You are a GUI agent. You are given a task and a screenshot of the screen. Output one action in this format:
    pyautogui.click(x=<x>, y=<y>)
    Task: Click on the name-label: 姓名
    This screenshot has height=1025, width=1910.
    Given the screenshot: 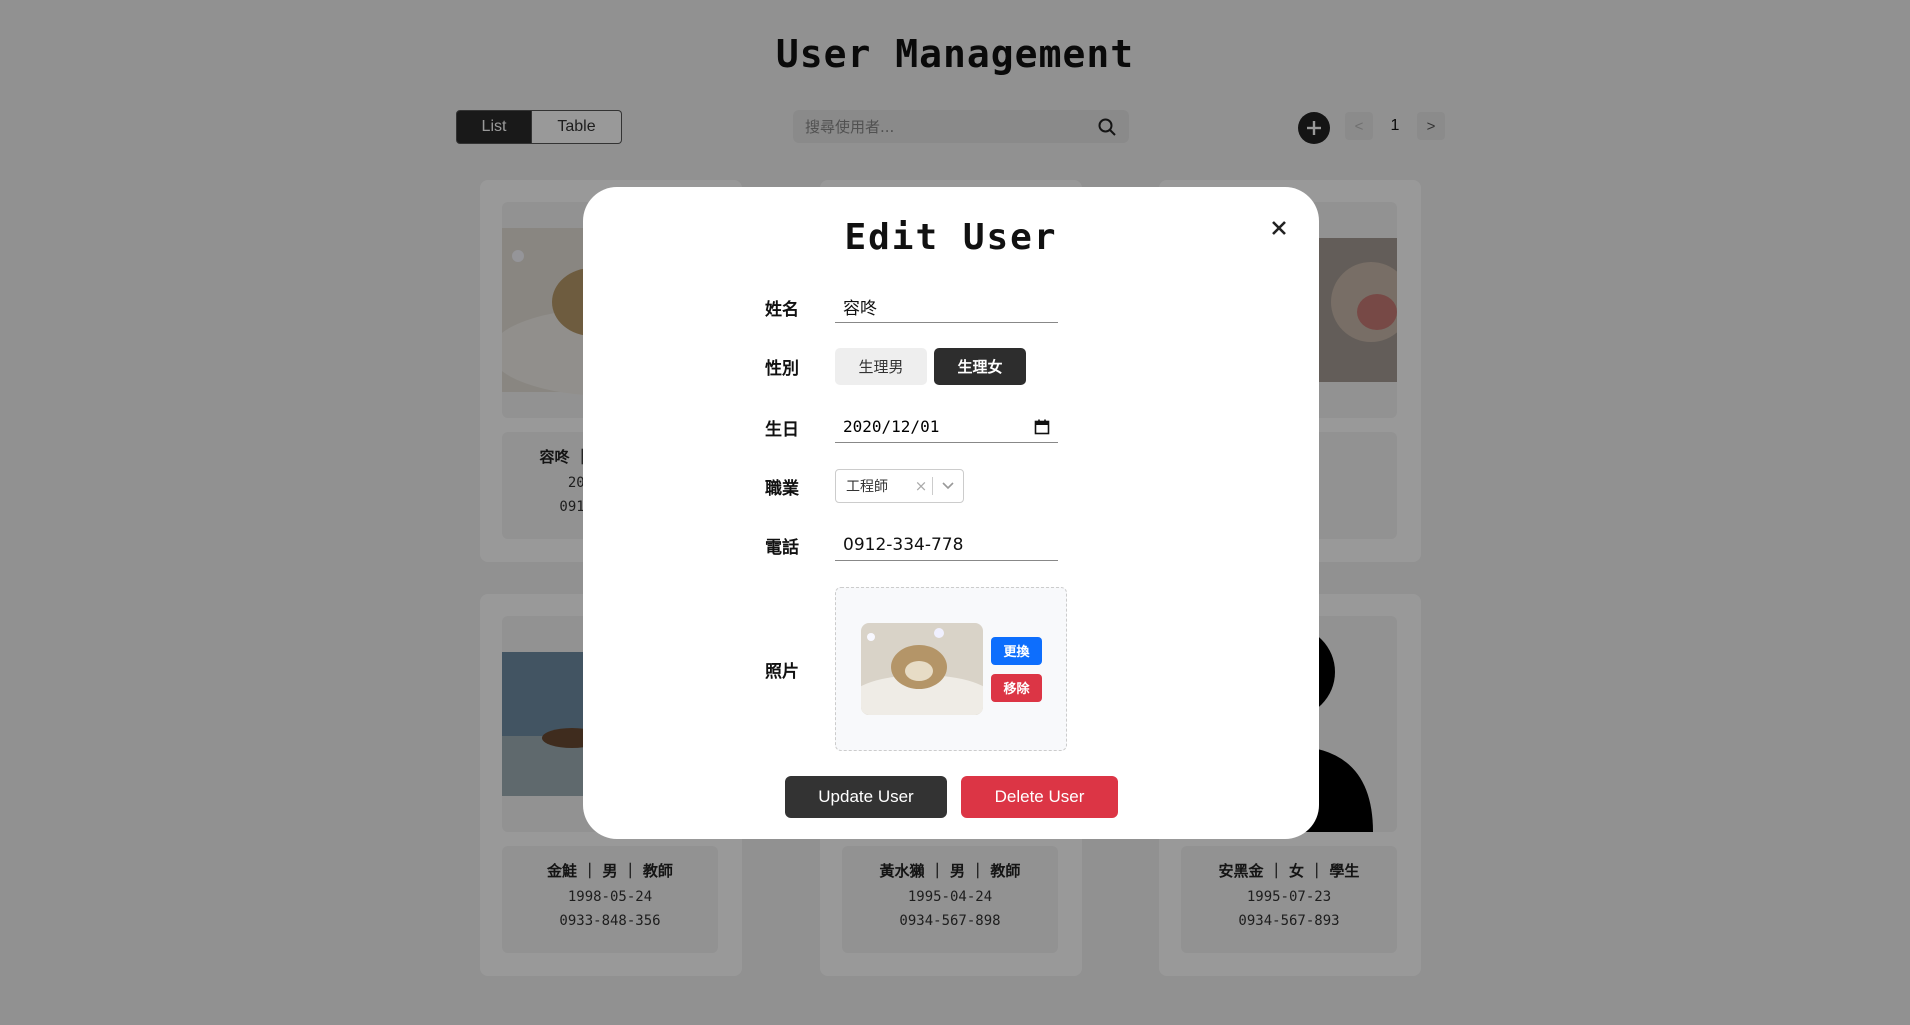 What is the action you would take?
    pyautogui.click(x=782, y=309)
    